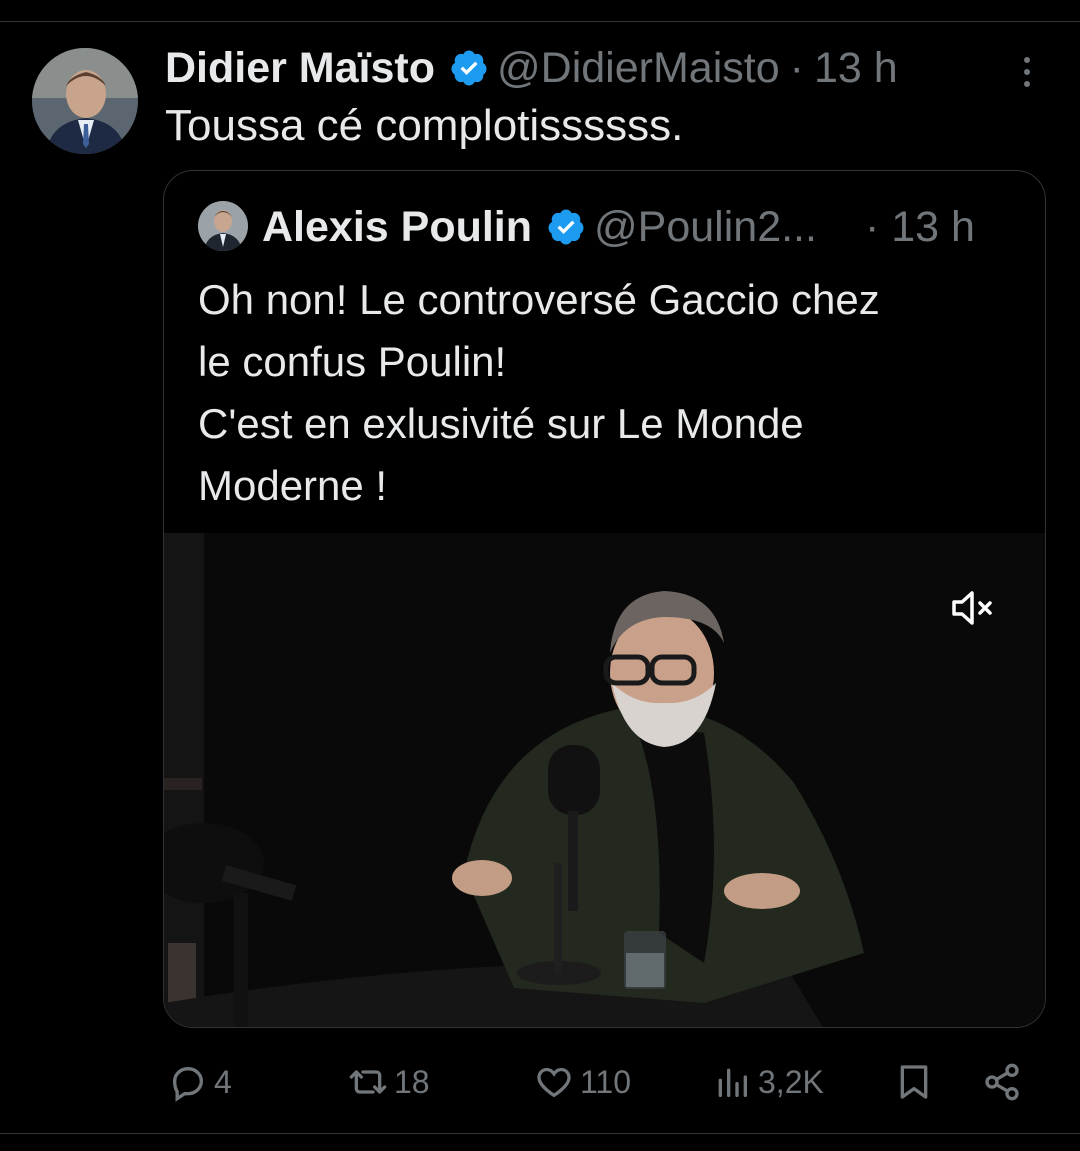 The image size is (1080, 1151). Describe the element at coordinates (300, 68) in the screenshot. I see `author-name: Didier Maïsto` at that location.